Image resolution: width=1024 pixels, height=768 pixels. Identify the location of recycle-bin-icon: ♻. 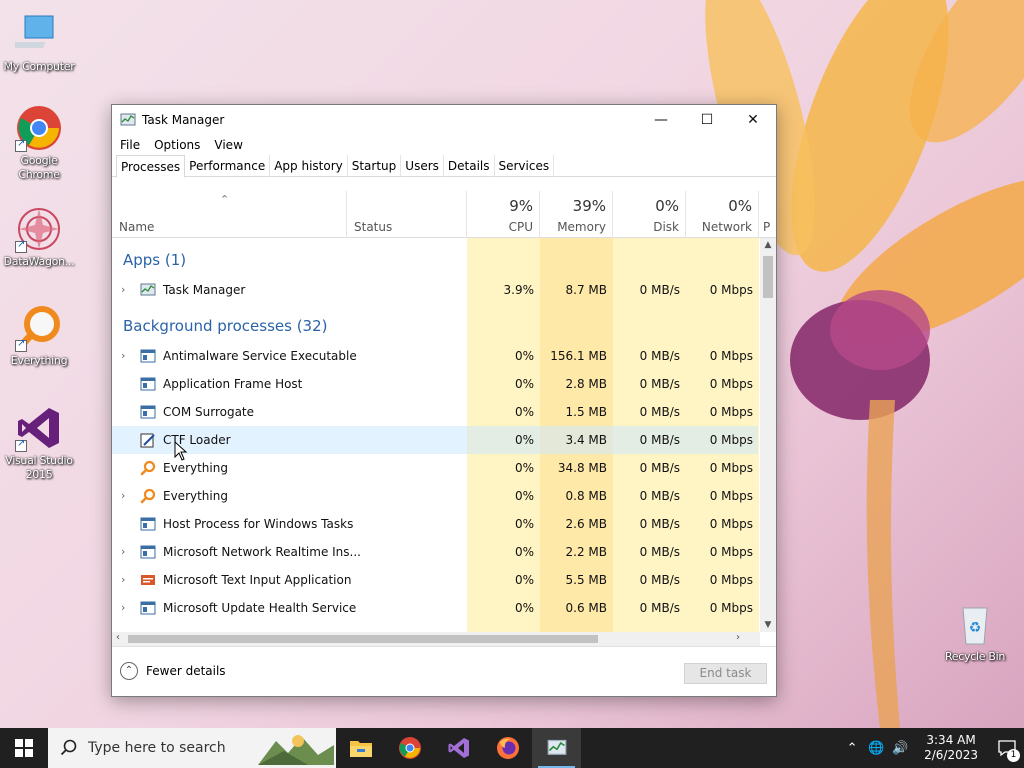
(975, 624).